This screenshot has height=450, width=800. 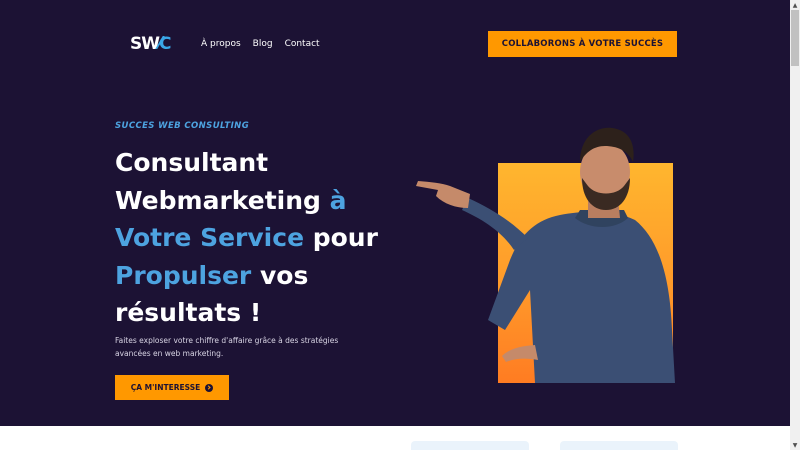 I want to click on nav-item-about: À propos, so click(x=221, y=44).